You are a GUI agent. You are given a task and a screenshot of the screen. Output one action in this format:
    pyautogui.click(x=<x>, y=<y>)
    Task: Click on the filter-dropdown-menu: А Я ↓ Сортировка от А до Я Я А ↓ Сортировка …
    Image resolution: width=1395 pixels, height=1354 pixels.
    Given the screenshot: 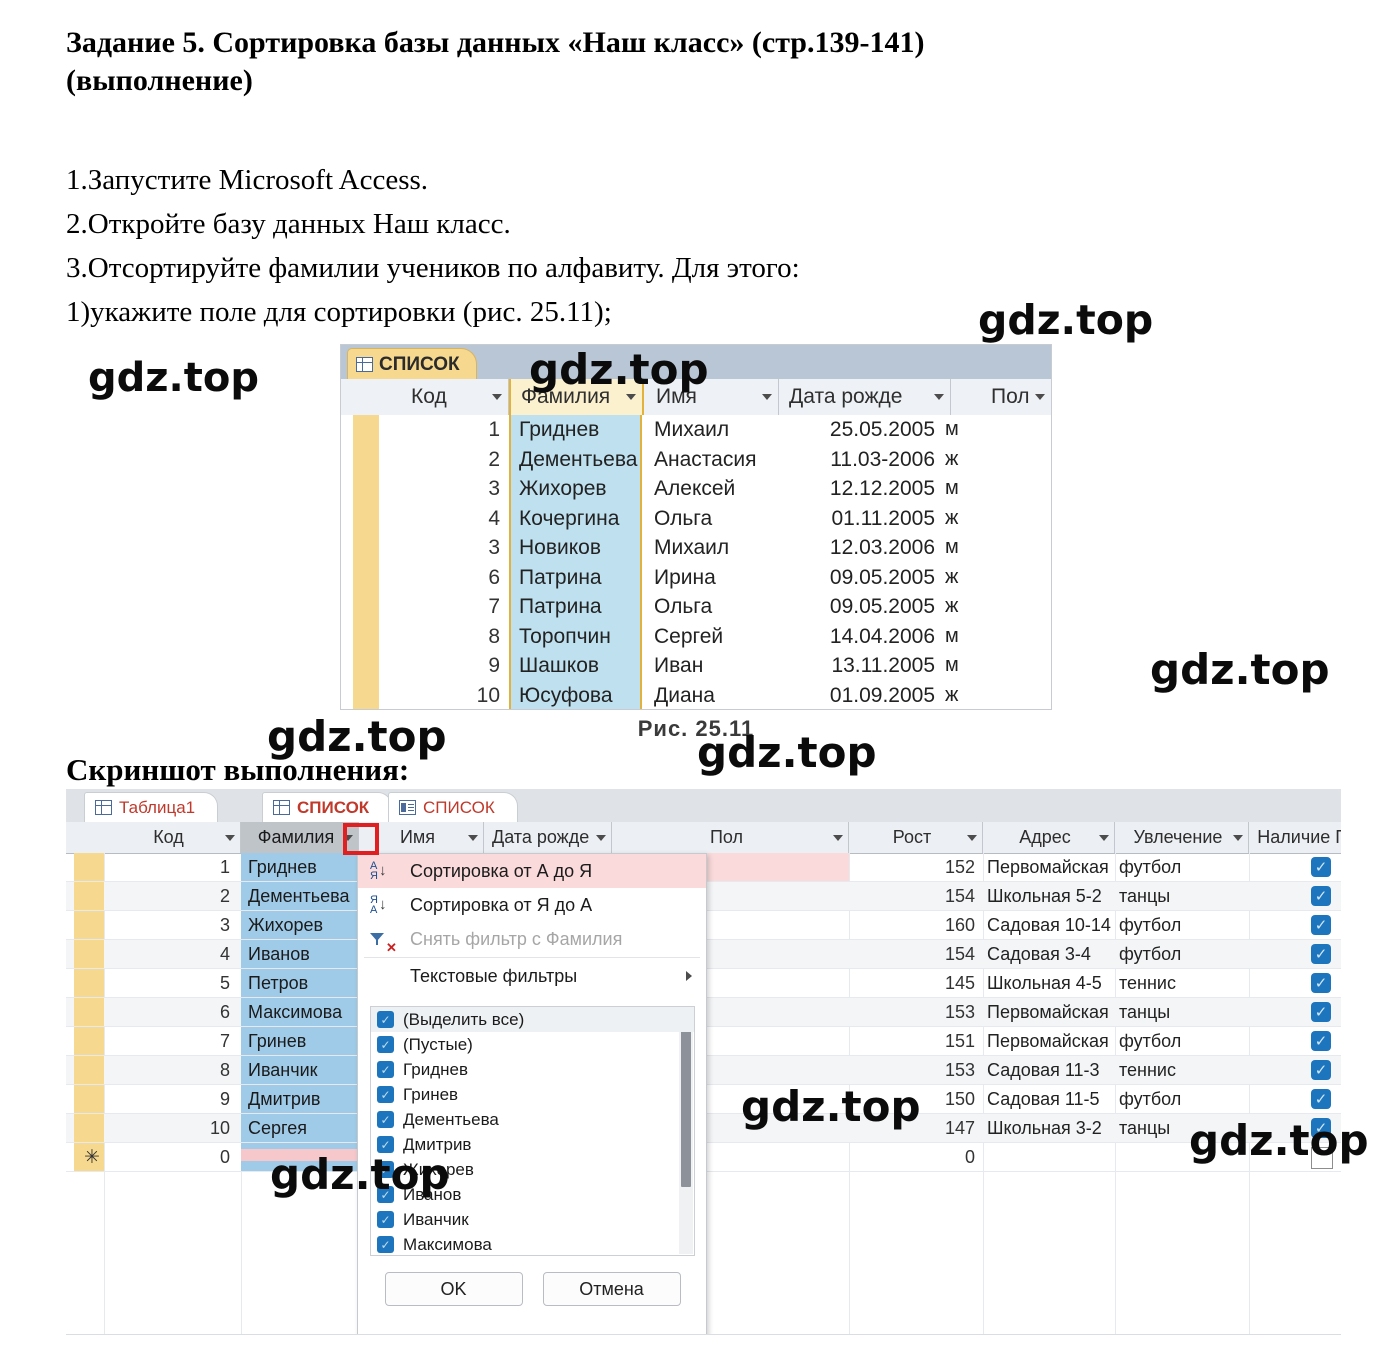 What is the action you would take?
    pyautogui.click(x=532, y=1093)
    